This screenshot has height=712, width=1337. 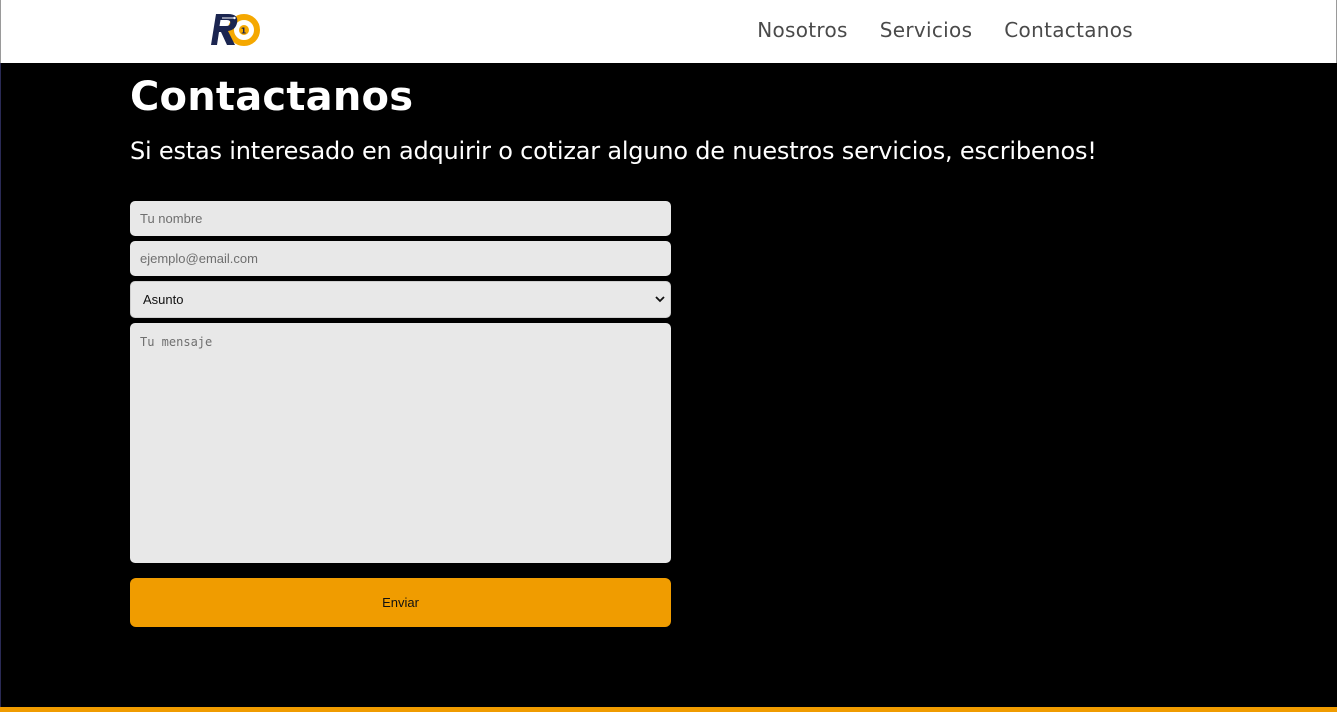 I want to click on top-navbar: 1 Nosotros Servicios Contactanos, so click(x=668, y=31).